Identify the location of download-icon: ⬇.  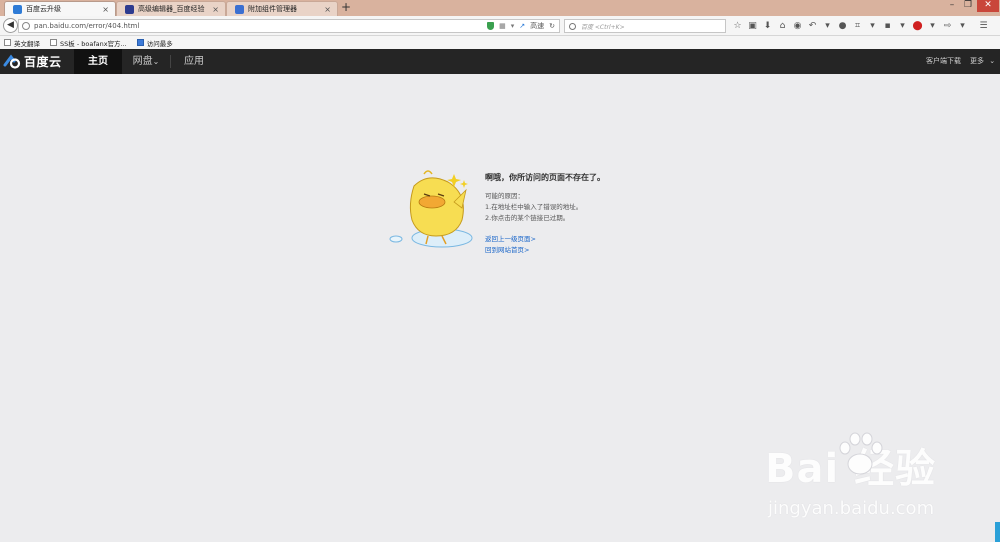
(767, 26).